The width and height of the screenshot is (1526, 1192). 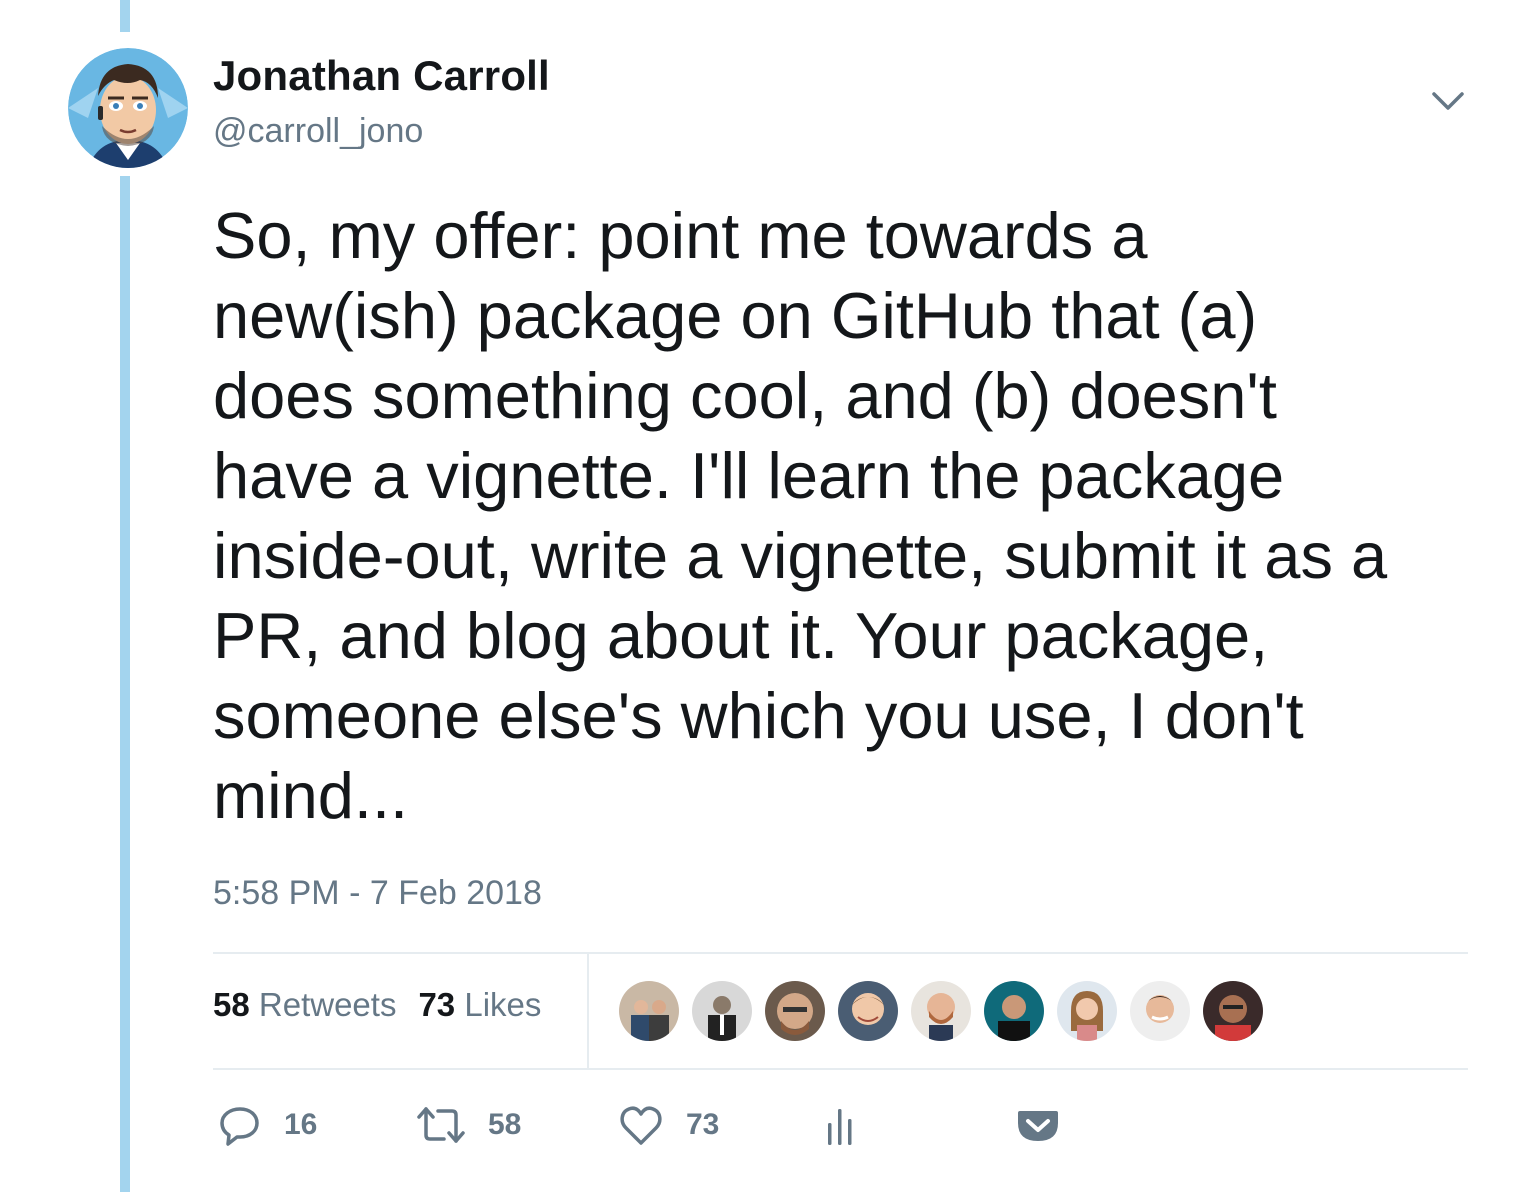 I want to click on tweet-stats: 58 Retweets 73 Likes, so click(x=377, y=1005).